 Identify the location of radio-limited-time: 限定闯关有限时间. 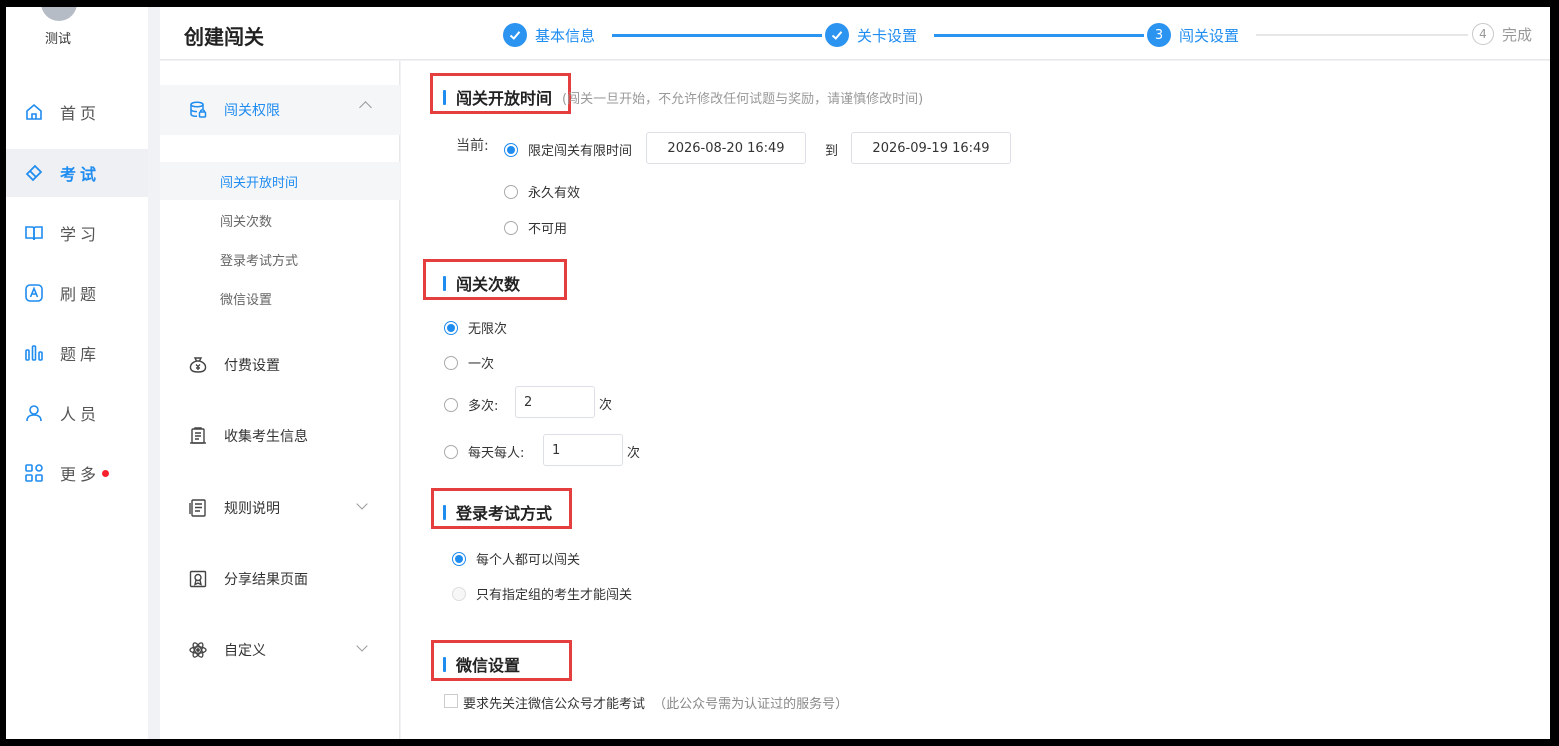
(568, 149).